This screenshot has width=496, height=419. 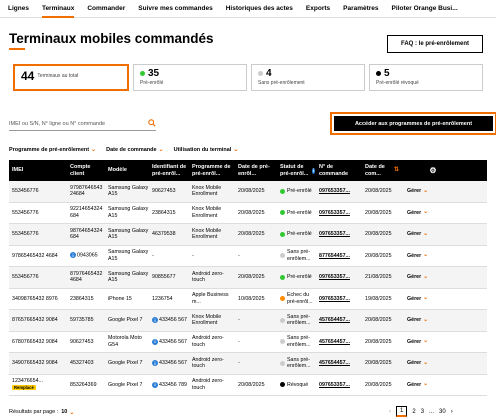 I want to click on faq-button: FAQ : le pré-enrôlement, so click(x=435, y=44).